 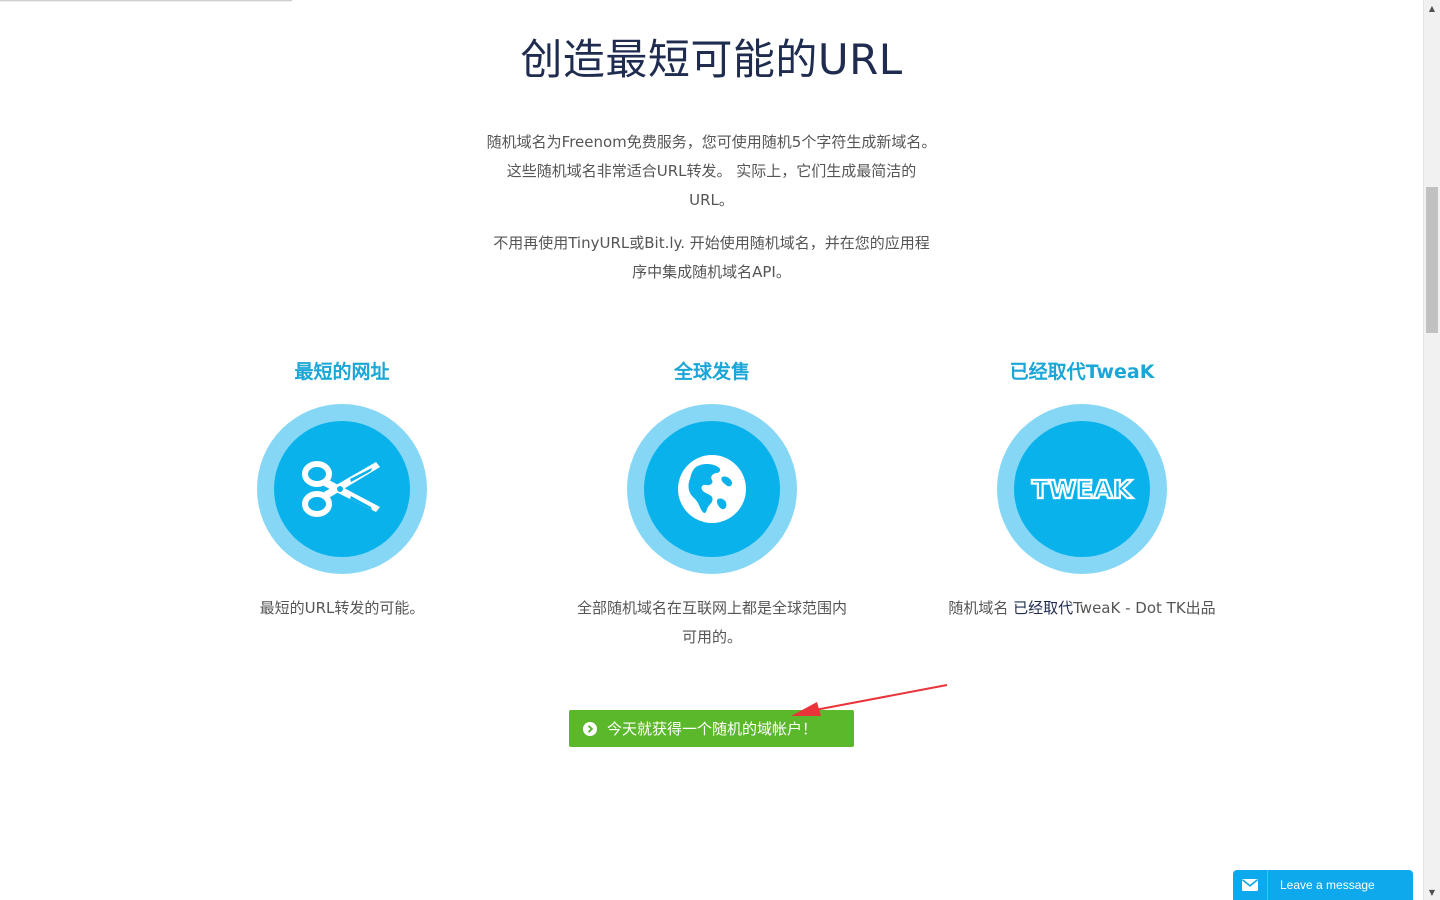 I want to click on feature-shortest-url: 最短的网址 最短的URL转发的可能。, so click(x=342, y=489).